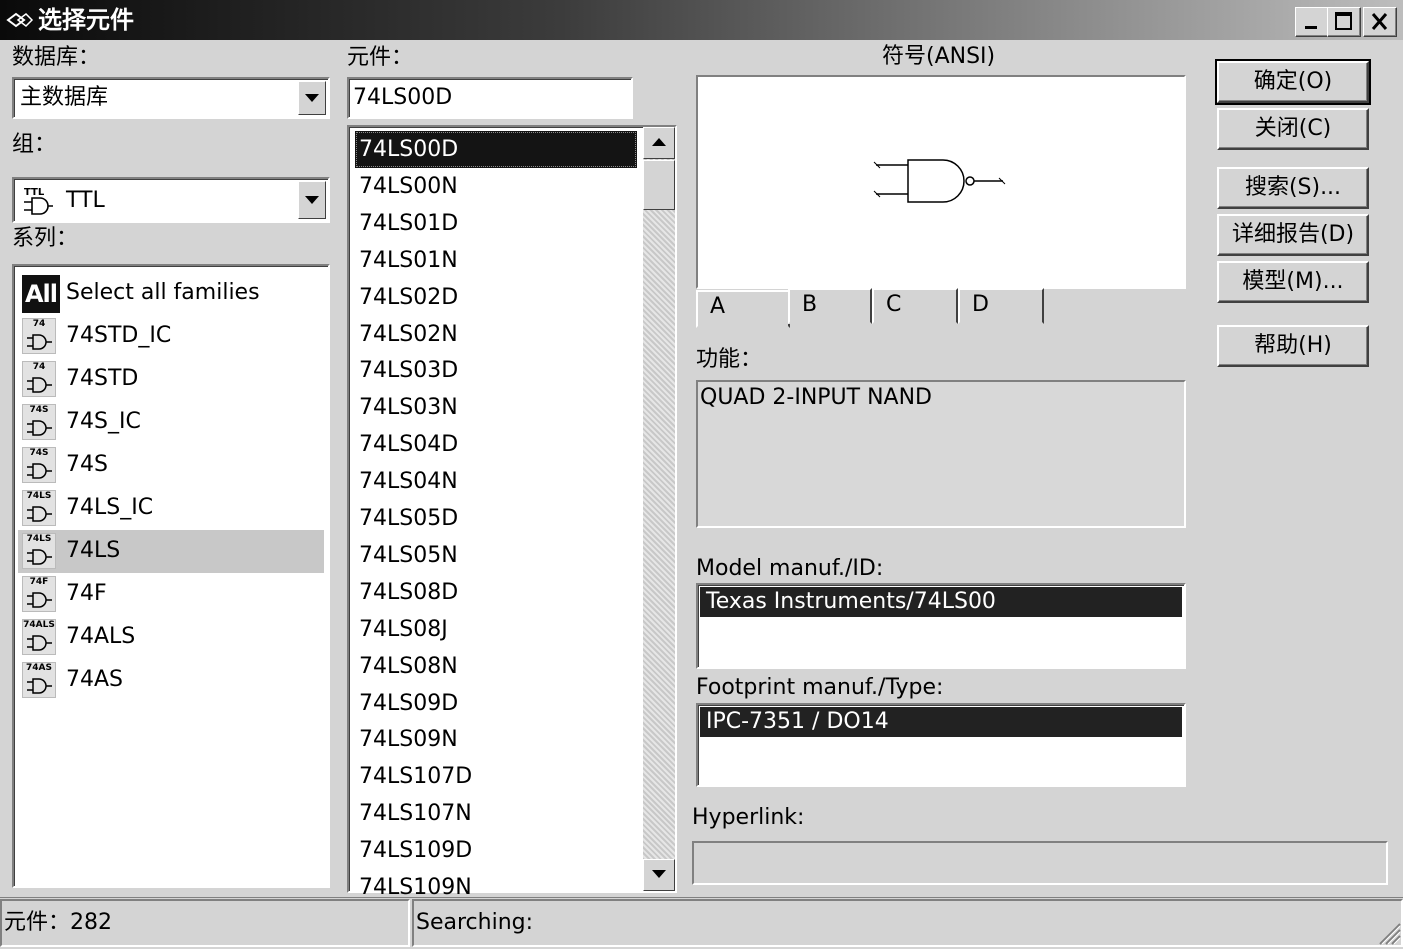 The height and width of the screenshot is (949, 1403). I want to click on arrow-down-icon, so click(659, 874).